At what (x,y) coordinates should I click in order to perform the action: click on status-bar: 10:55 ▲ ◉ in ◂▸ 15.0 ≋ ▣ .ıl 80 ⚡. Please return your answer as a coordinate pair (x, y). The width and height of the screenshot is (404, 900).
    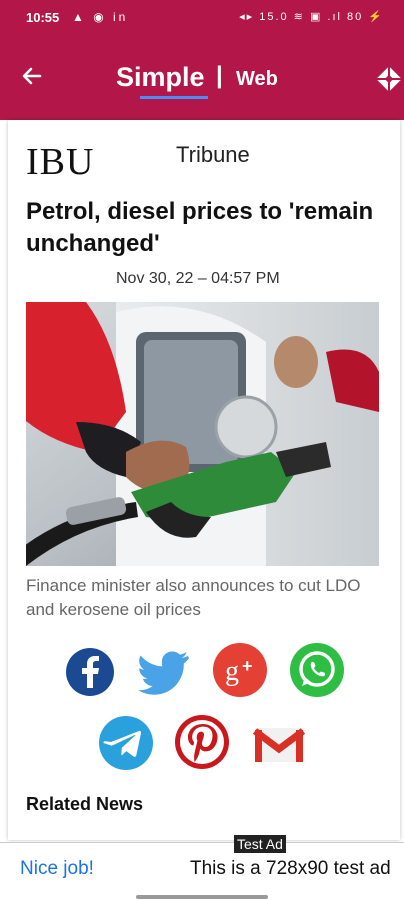
    Looking at the image, I should click on (202, 18).